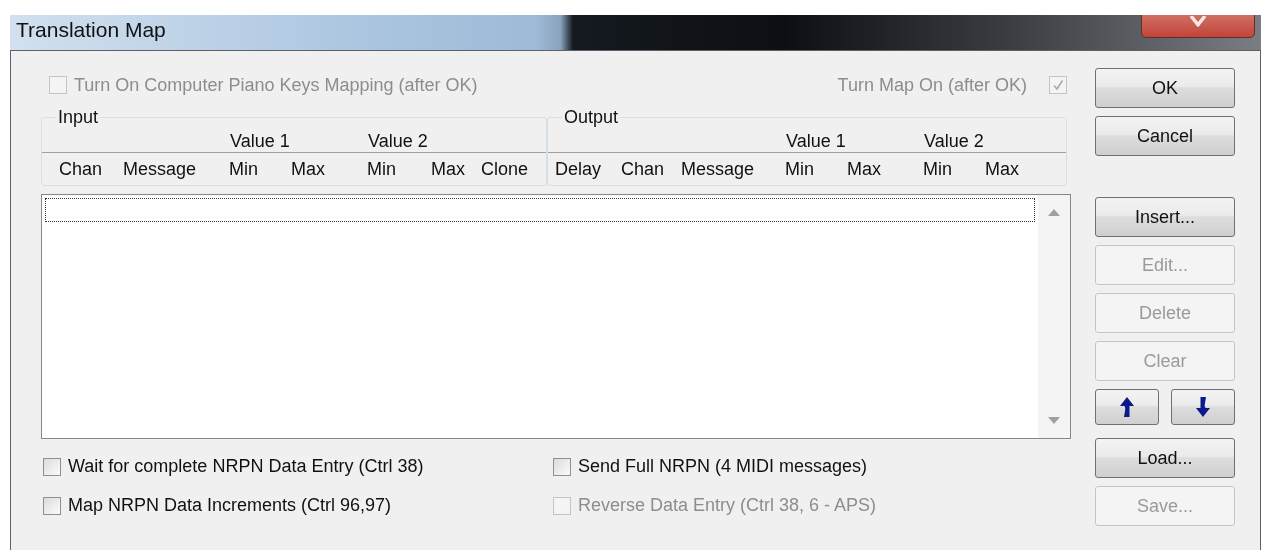  What do you see at coordinates (723, 466) in the screenshot?
I see `option-text: Send Full NRPN (4 MIDI messages)` at bounding box center [723, 466].